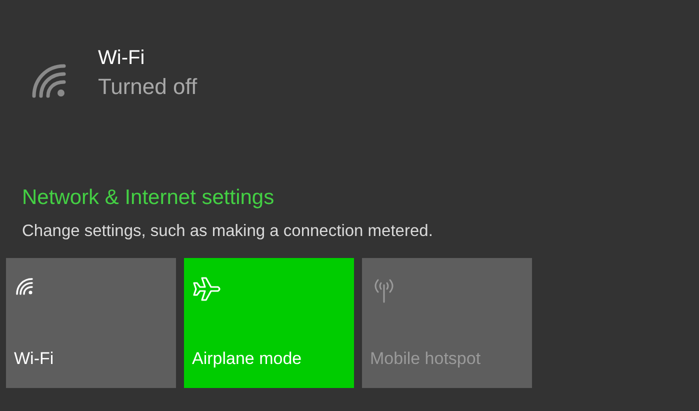 The width and height of the screenshot is (699, 411). Describe the element at coordinates (24, 286) in the screenshot. I see `wifi-icon` at that location.